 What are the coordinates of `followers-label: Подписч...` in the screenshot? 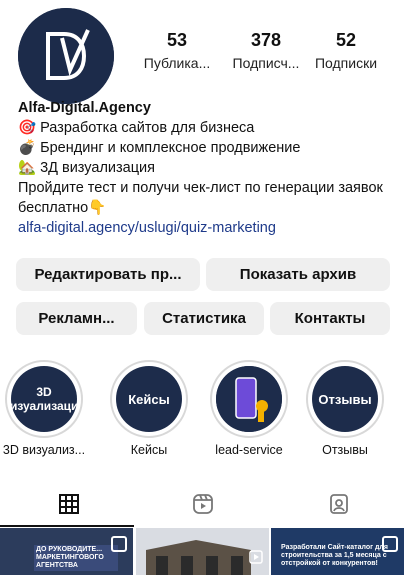 It's located at (266, 63).